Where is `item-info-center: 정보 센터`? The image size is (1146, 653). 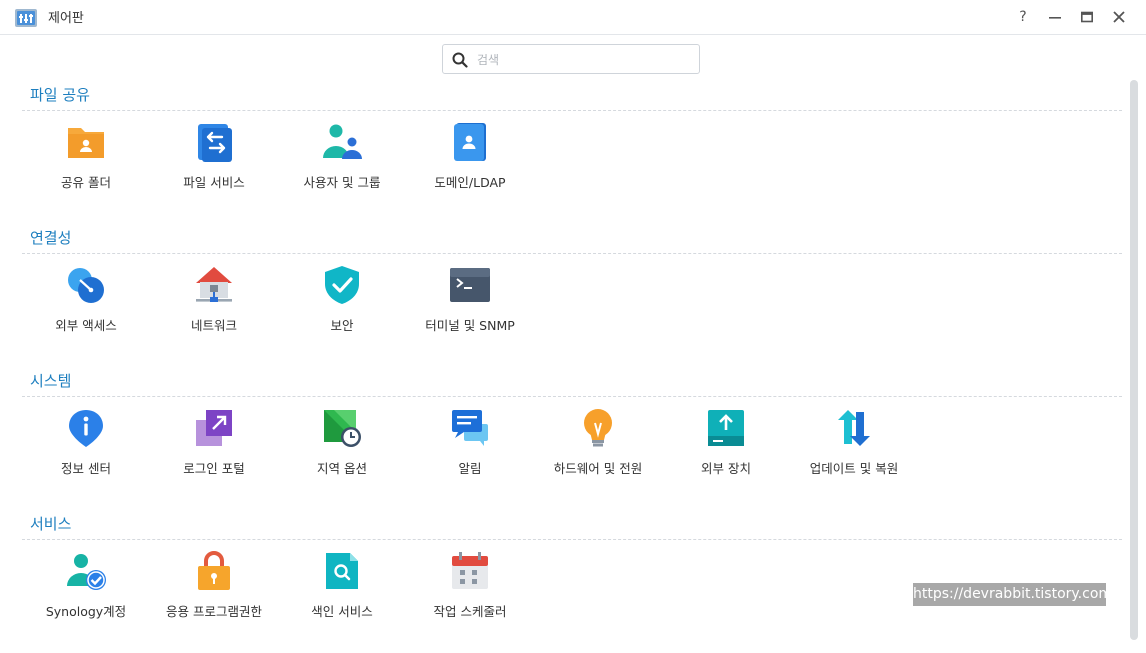 item-info-center: 정보 센터 is located at coordinates (86, 449).